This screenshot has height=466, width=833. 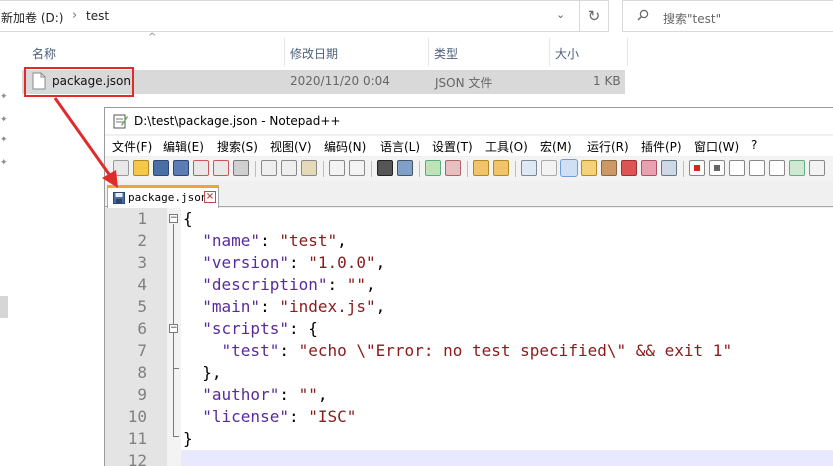 What do you see at coordinates (717, 168) in the screenshot?
I see `stop-macro-icon` at bounding box center [717, 168].